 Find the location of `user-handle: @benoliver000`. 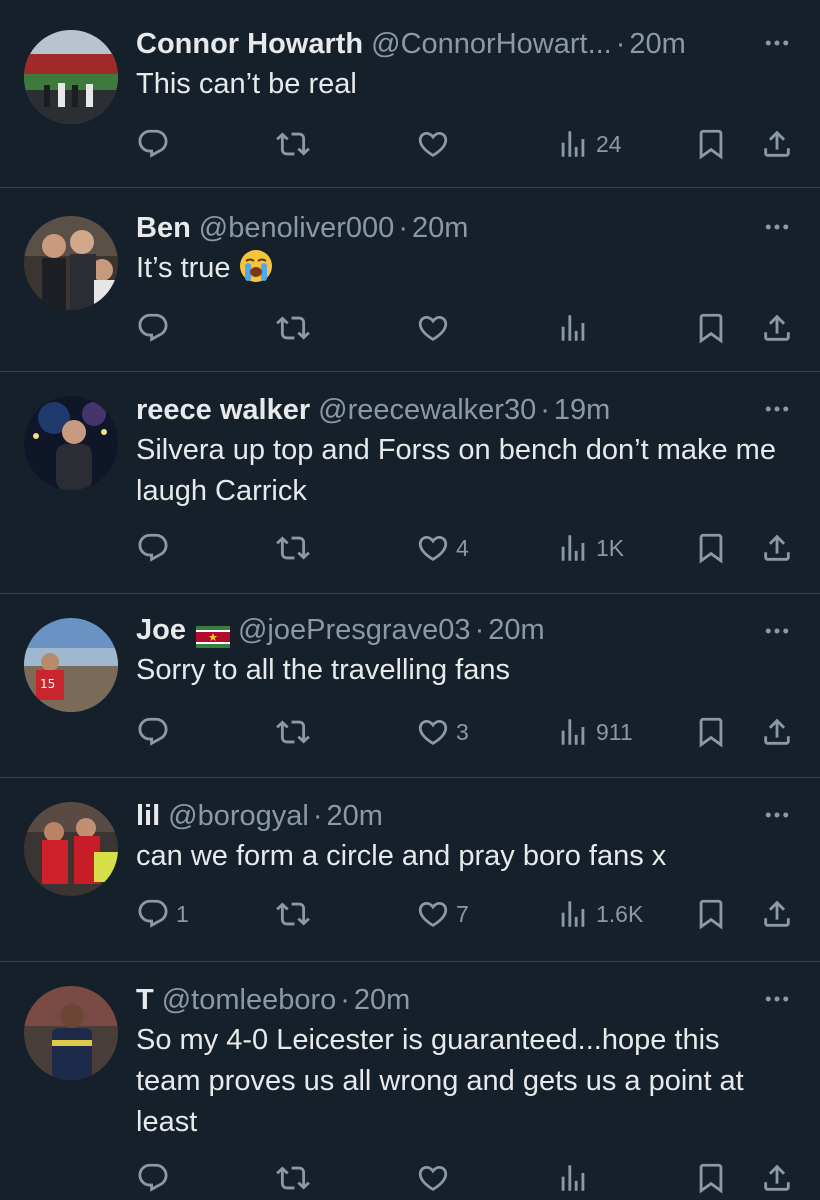

user-handle: @benoliver000 is located at coordinates (297, 228).